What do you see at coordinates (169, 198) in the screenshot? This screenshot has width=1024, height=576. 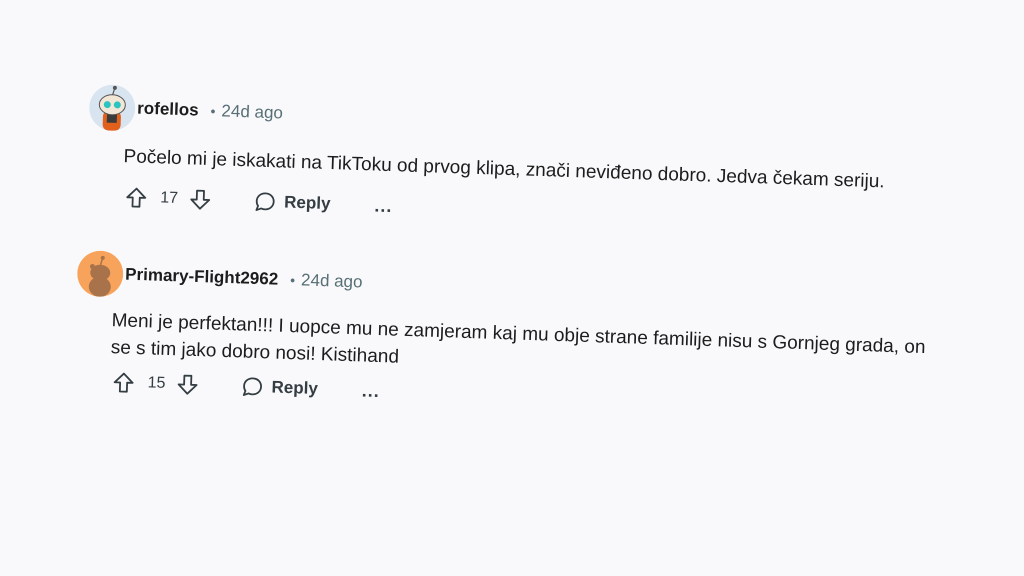 I see `vote-score: 17` at bounding box center [169, 198].